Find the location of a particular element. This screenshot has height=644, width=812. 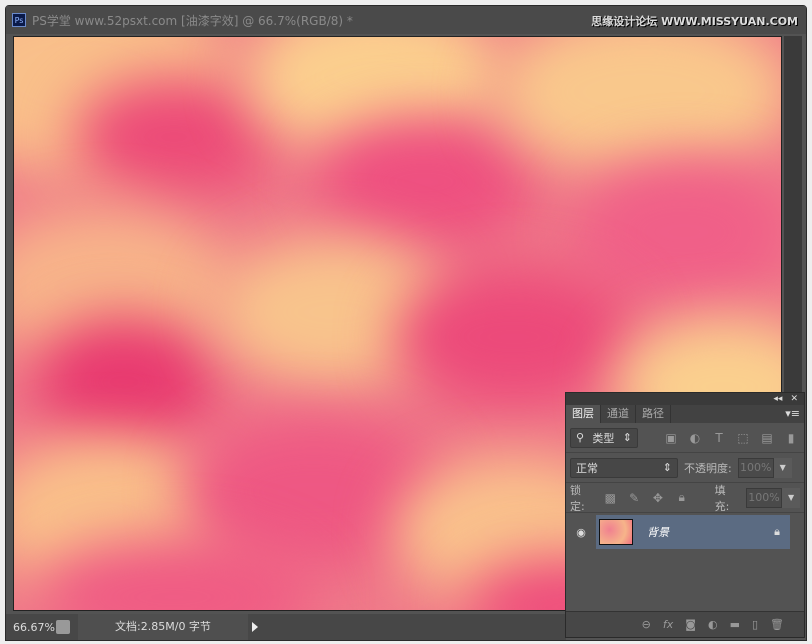

document-info: 文档:2.85M/0 字节 is located at coordinates (163, 627).